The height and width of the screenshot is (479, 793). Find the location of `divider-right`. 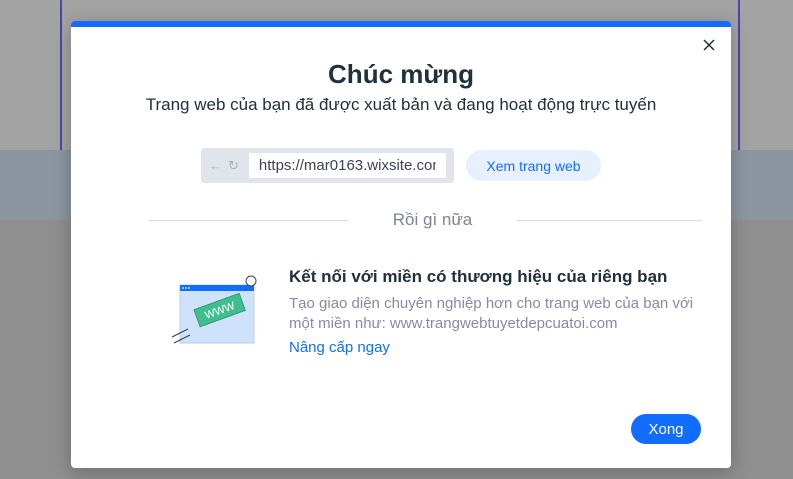

divider-right is located at coordinates (609, 220).